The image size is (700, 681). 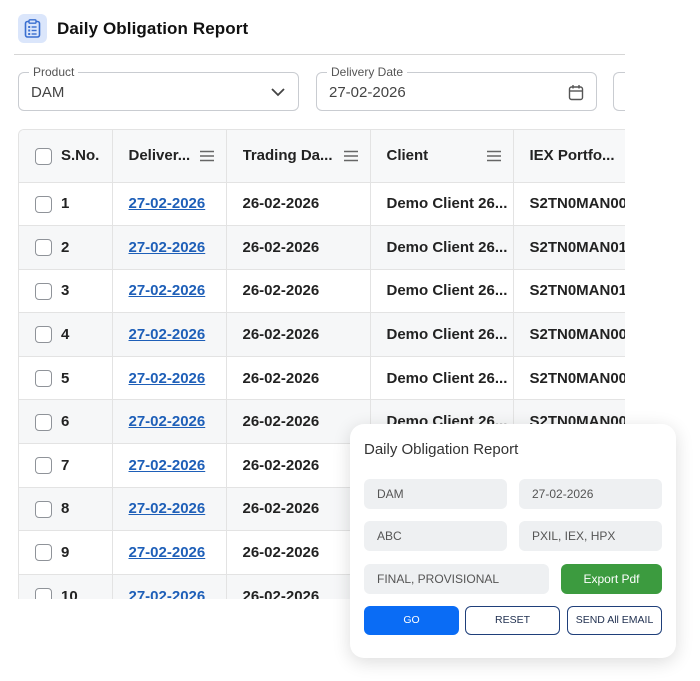 I want to click on product-select: Product DAM, so click(x=158, y=88).